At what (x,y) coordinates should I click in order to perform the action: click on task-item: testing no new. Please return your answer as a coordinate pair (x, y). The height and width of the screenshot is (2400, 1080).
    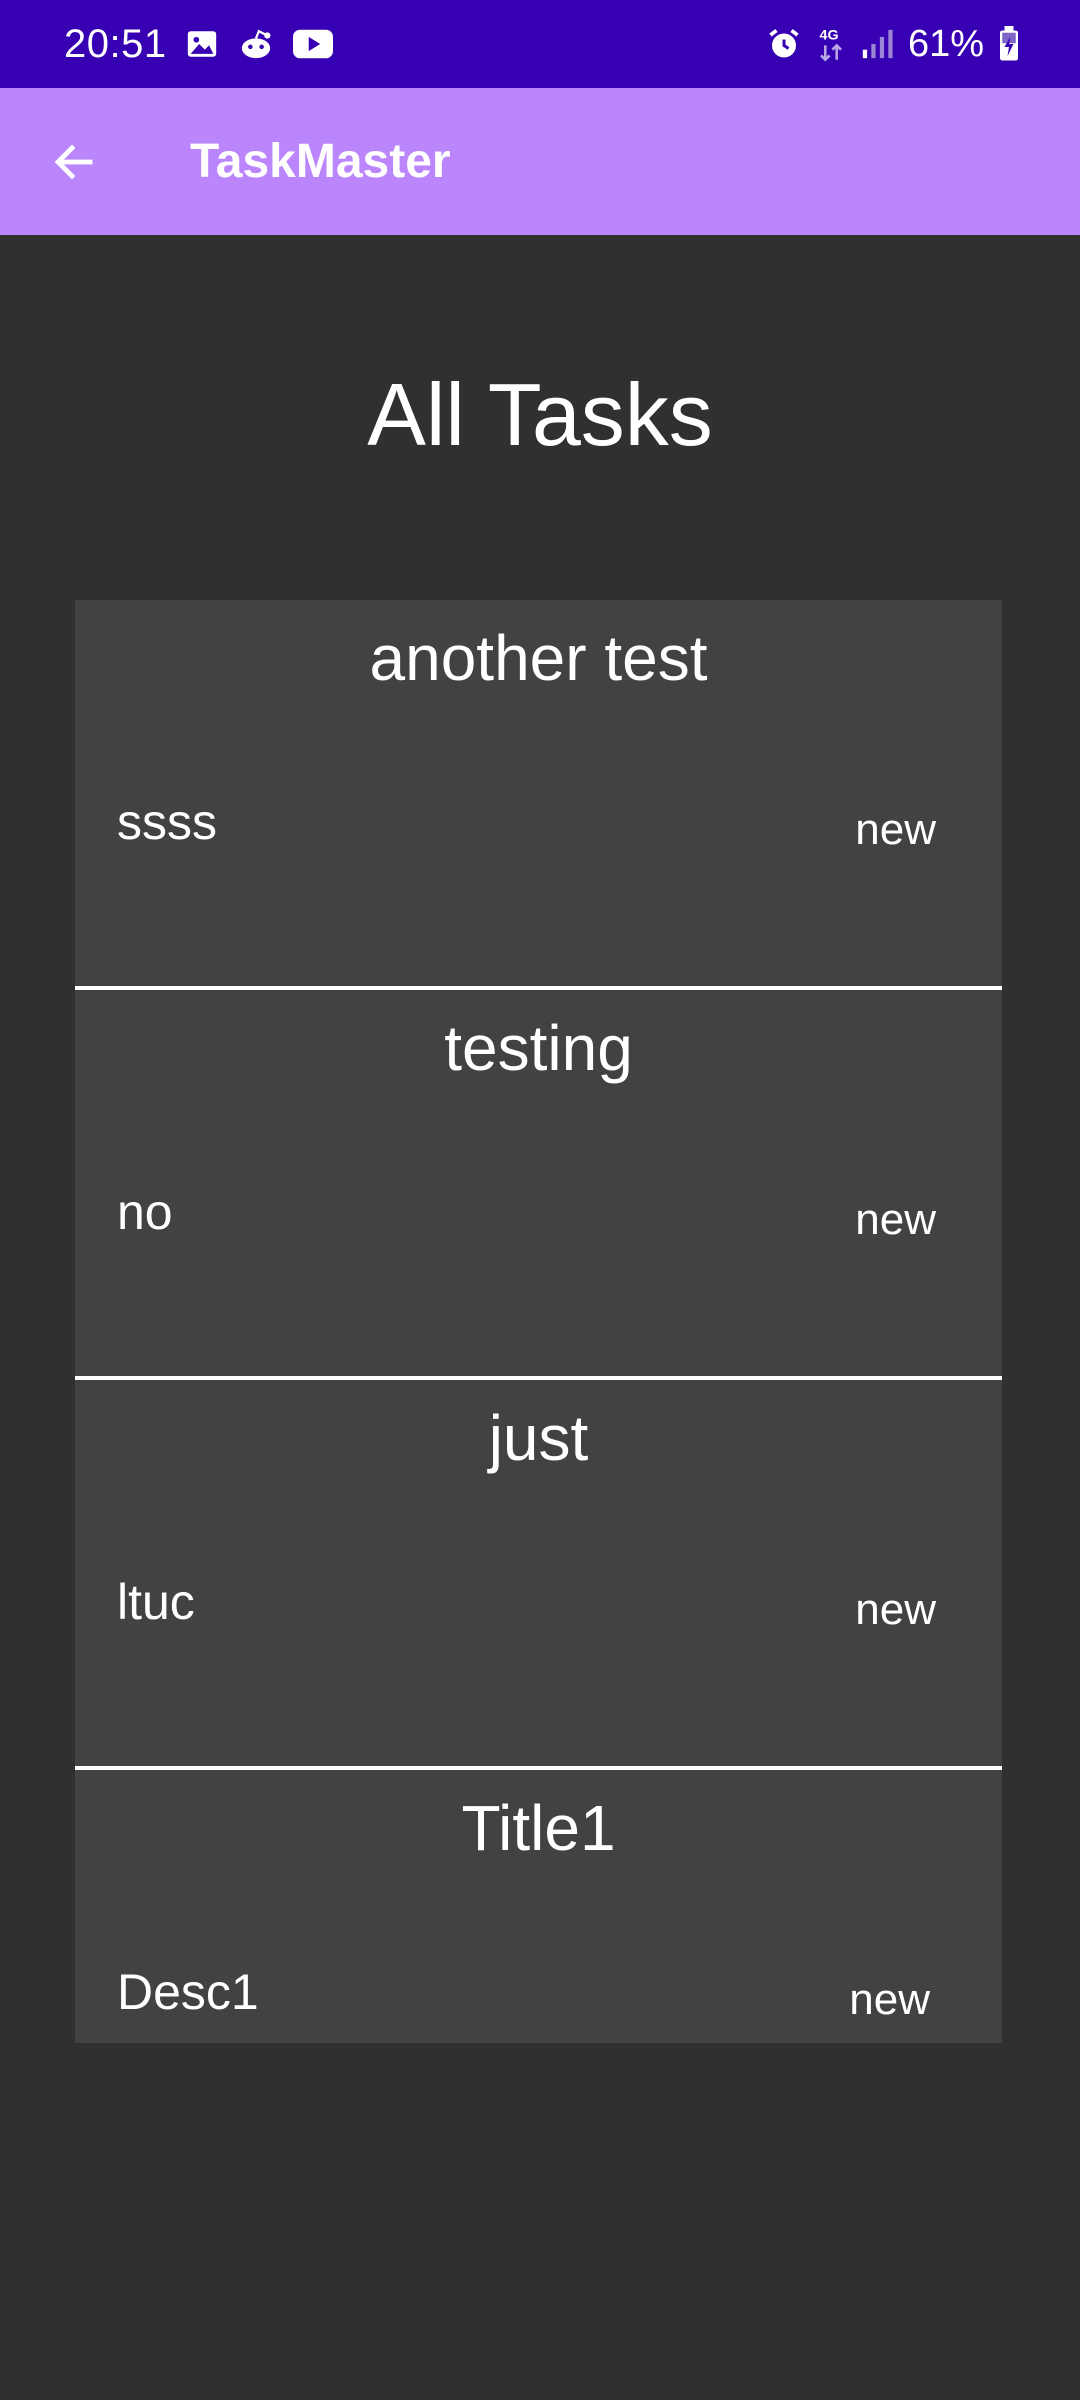
    Looking at the image, I should click on (538, 1185).